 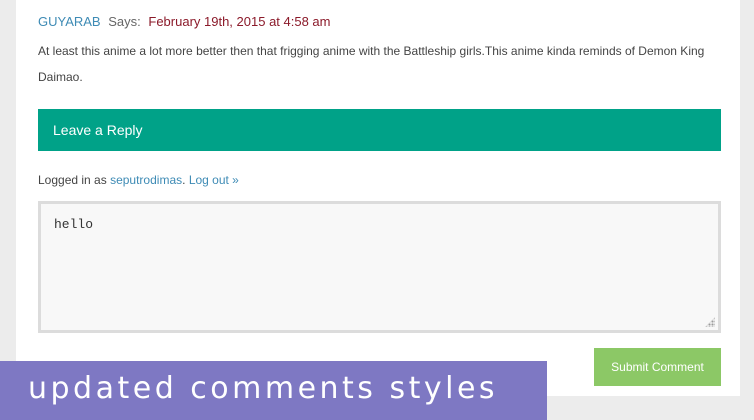 I want to click on reply-title: Leave a Reply, so click(x=98, y=130).